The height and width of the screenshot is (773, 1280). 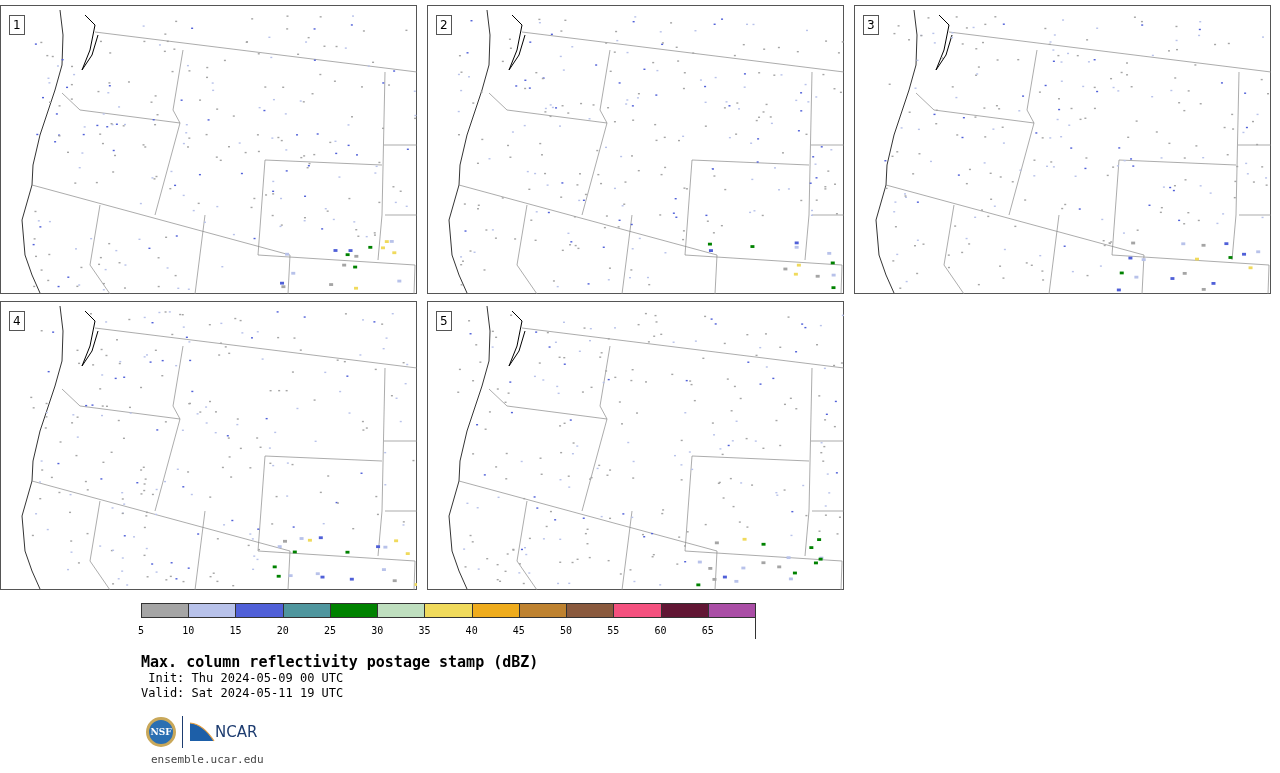 I want to click on panel-number: 5, so click(x=444, y=321).